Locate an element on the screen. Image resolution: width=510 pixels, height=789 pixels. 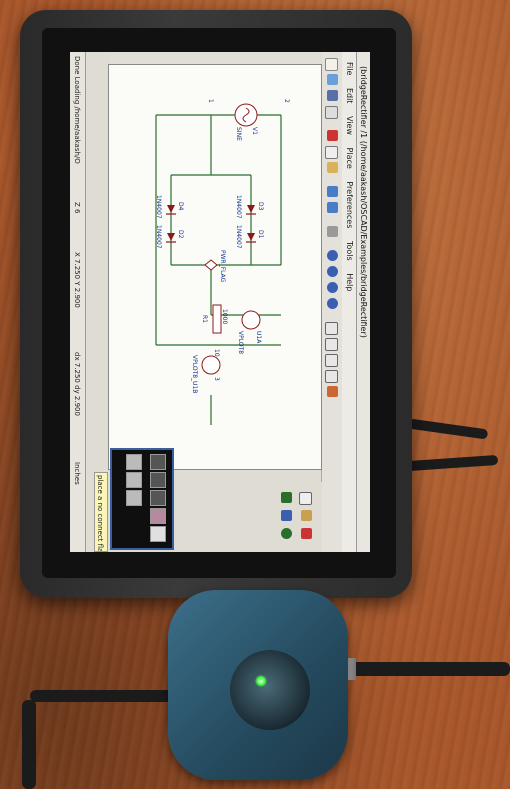
palette-tool-6-icon is located at coordinates (134, 462).